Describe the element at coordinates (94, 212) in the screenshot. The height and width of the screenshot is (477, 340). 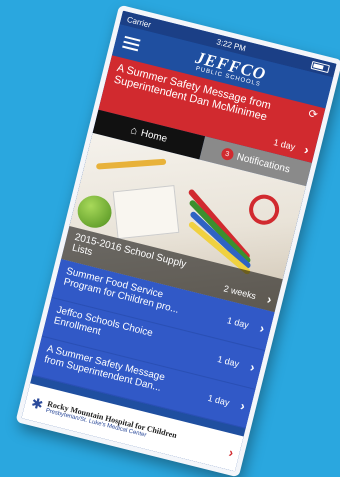
I see `apple-image` at that location.